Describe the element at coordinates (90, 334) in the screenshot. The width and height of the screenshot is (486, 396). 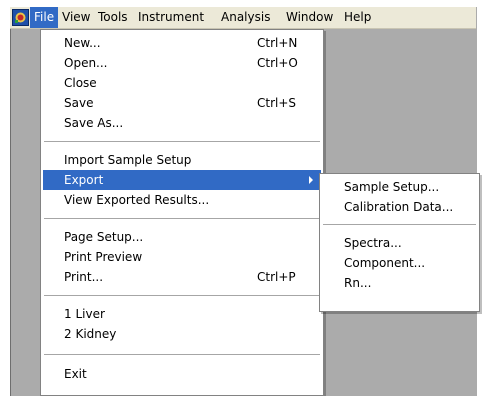
I see `menu-item-label: 2 Kidney` at that location.